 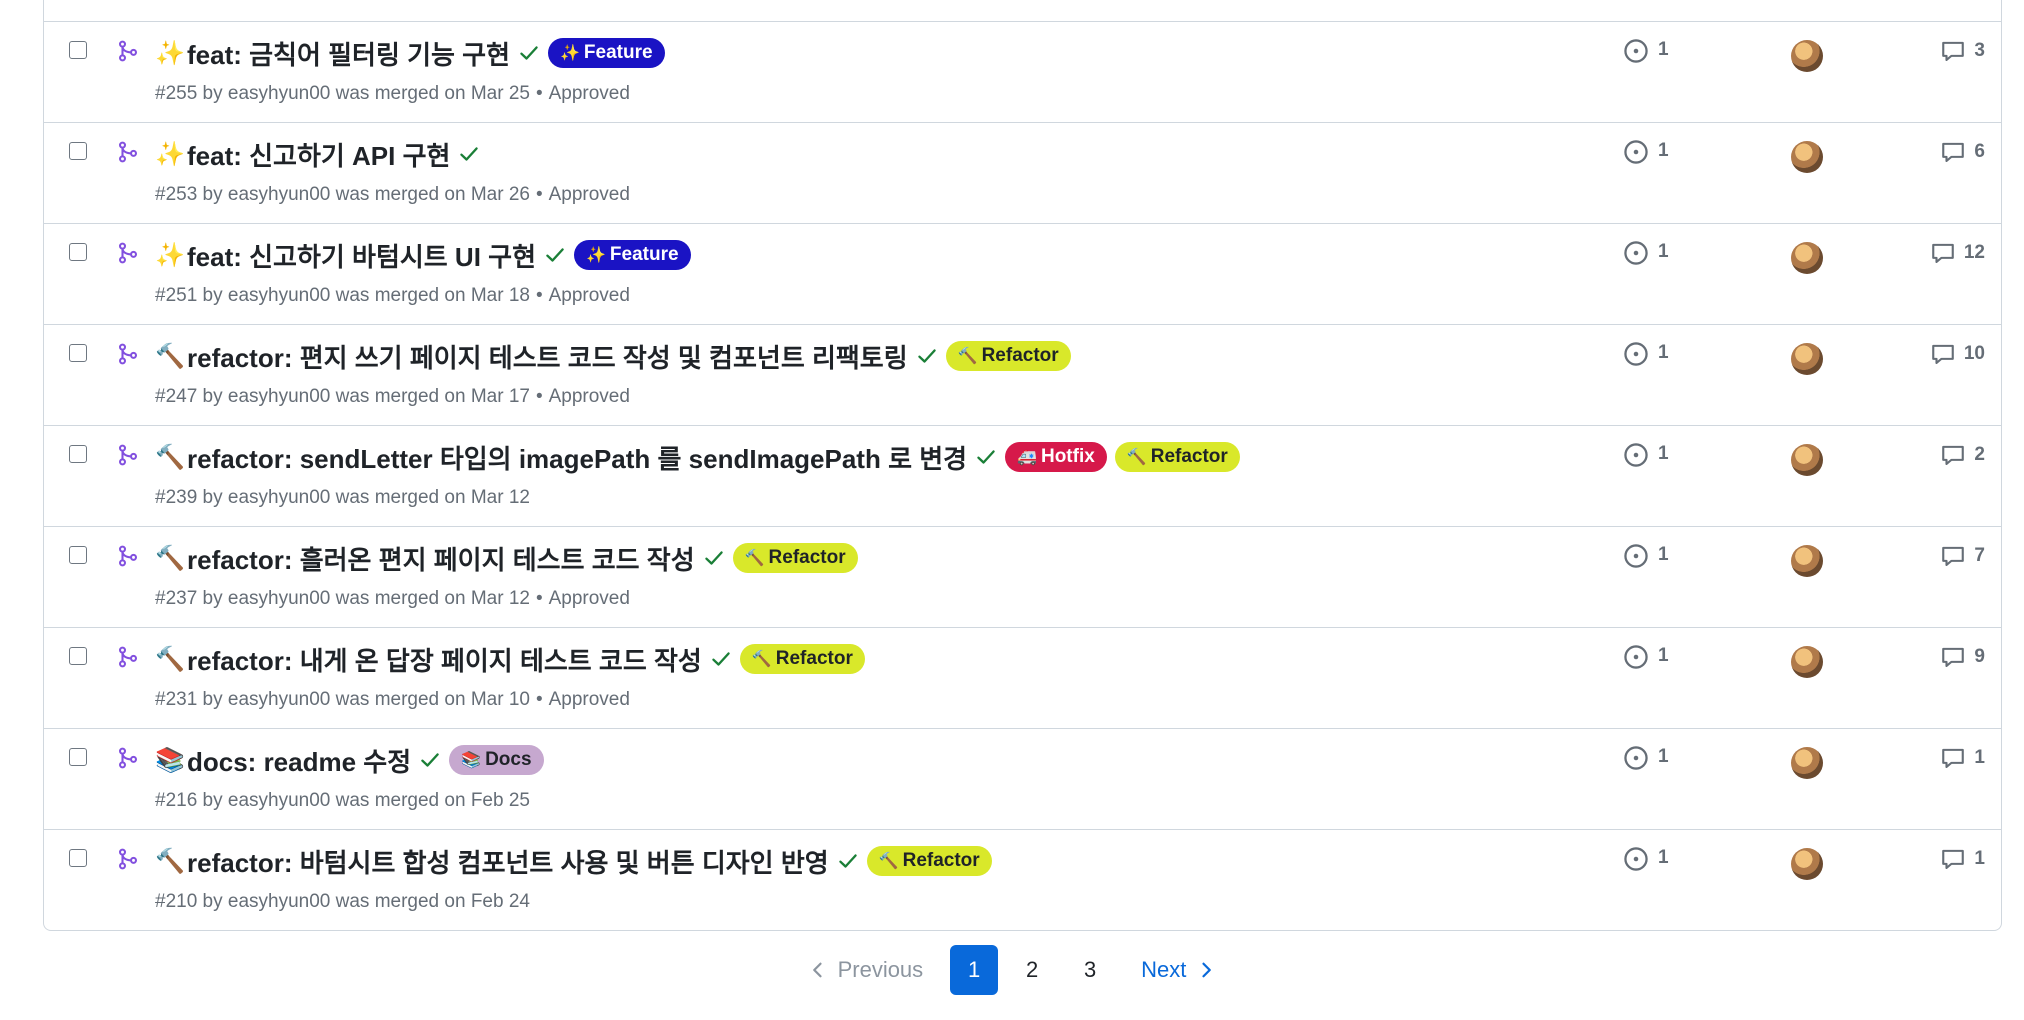 What do you see at coordinates (1032, 970) in the screenshot?
I see `page-2-button: 2` at bounding box center [1032, 970].